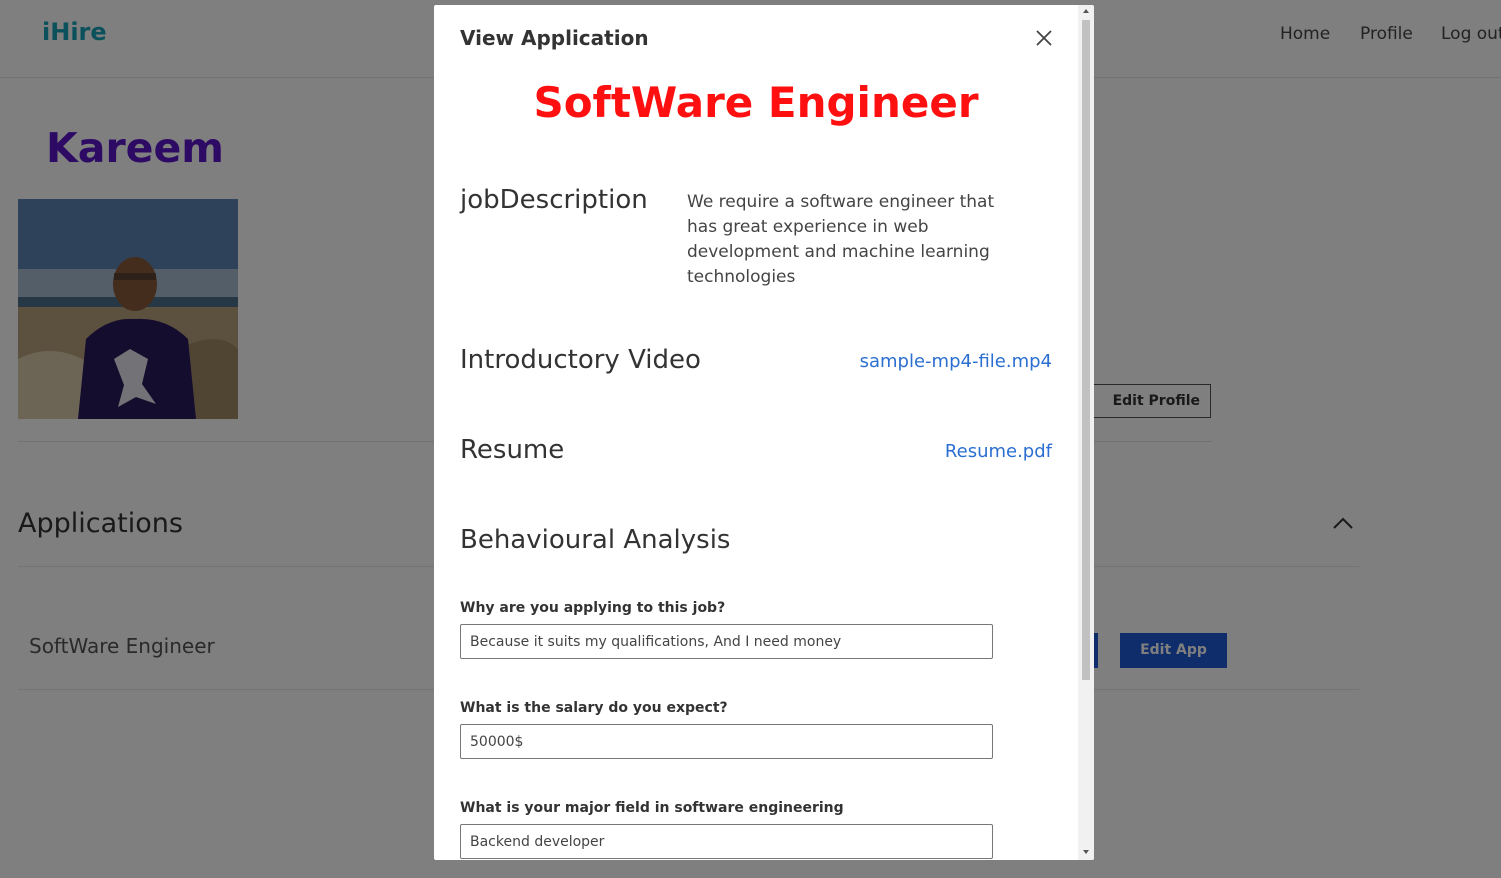 The image size is (1501, 878). What do you see at coordinates (580, 360) in the screenshot?
I see `intro-video-label: Introductory Video` at bounding box center [580, 360].